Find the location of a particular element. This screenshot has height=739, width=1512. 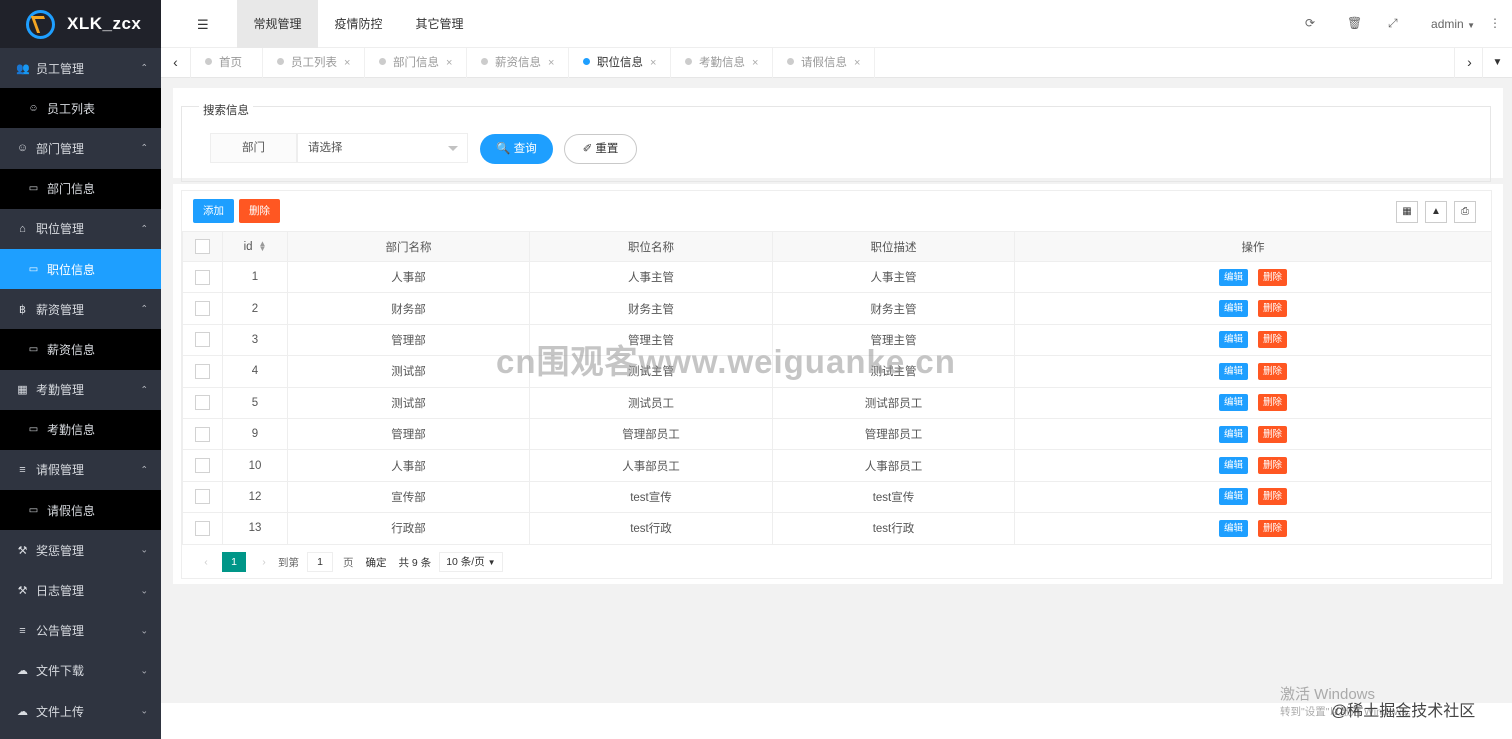

sidebar-group: ⚒ 日志管理 ⌄ is located at coordinates (80, 590).